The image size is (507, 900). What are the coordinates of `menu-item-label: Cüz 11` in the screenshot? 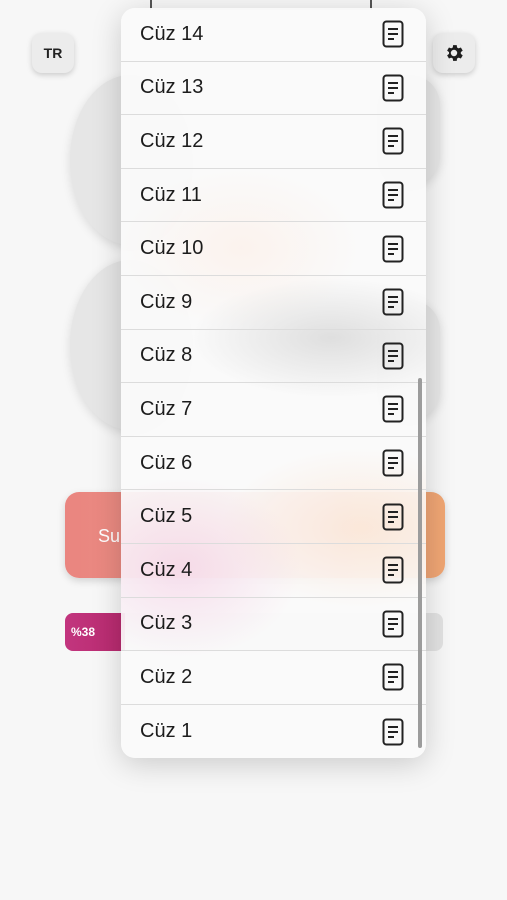 It's located at (171, 194).